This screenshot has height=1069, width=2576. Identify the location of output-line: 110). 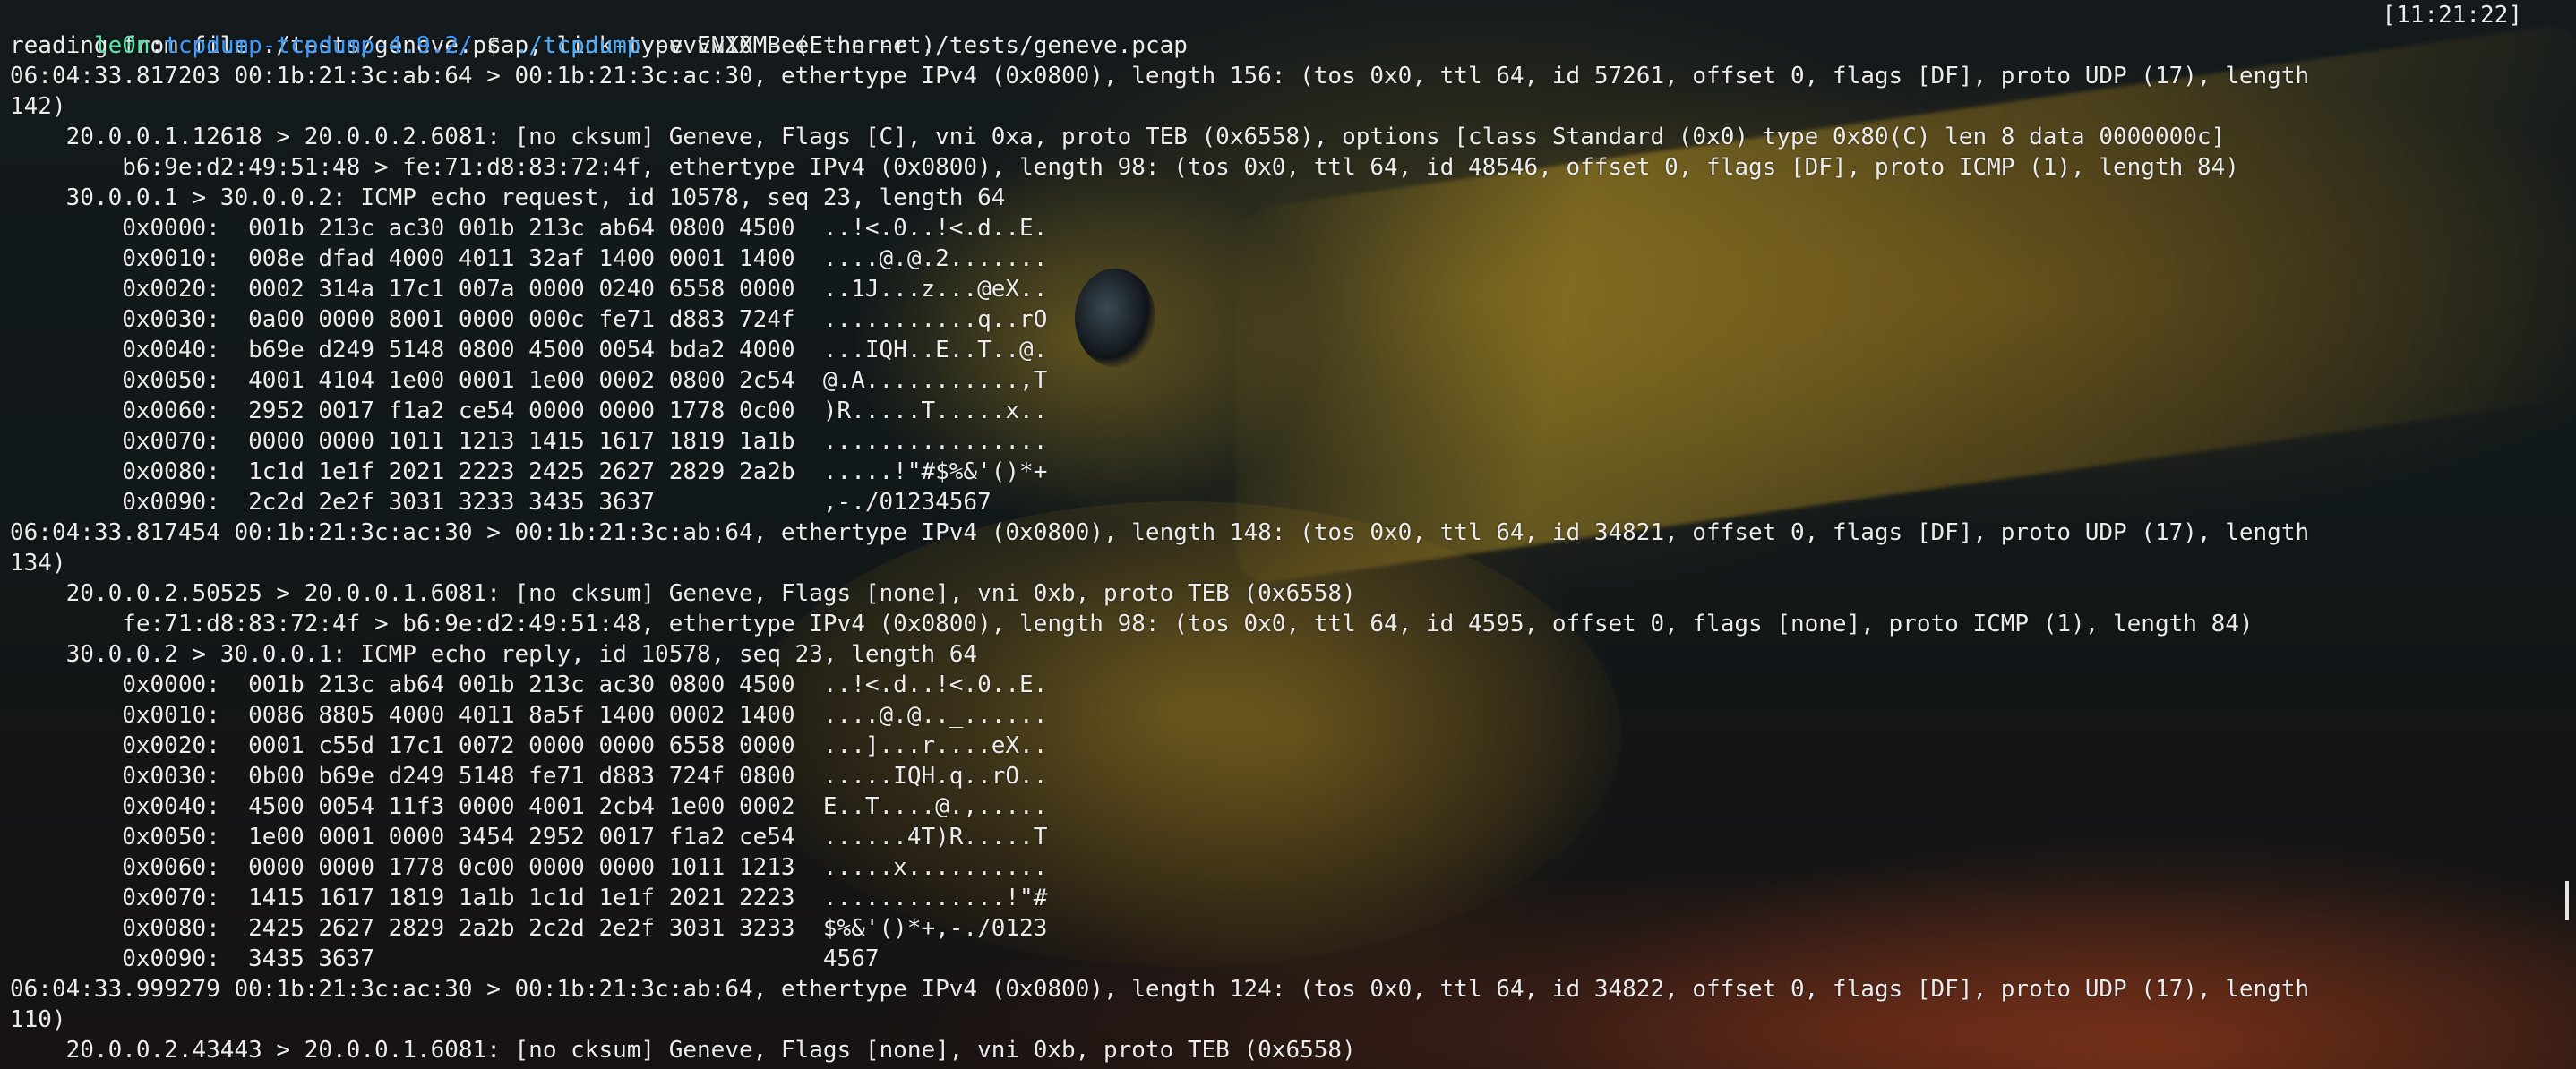
(38, 1019).